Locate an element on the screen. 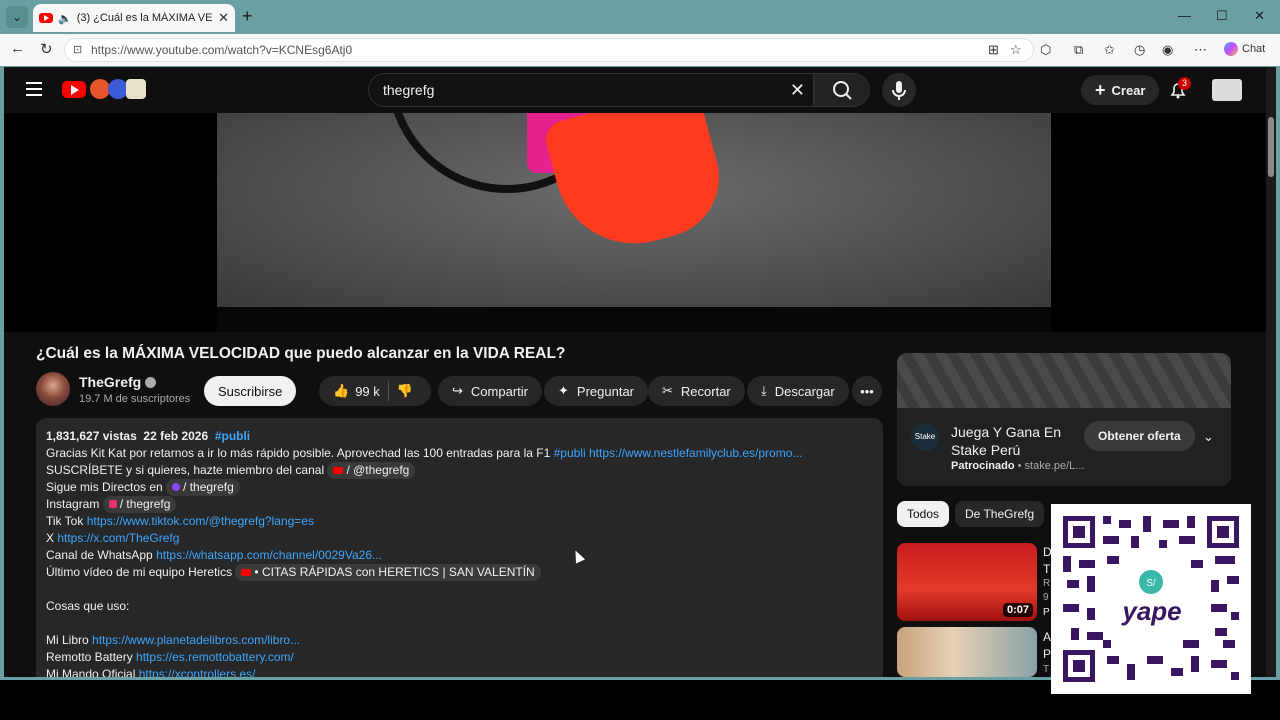 The image size is (1280, 720). extensions-icon: ⬡ is located at coordinates (1045, 50).